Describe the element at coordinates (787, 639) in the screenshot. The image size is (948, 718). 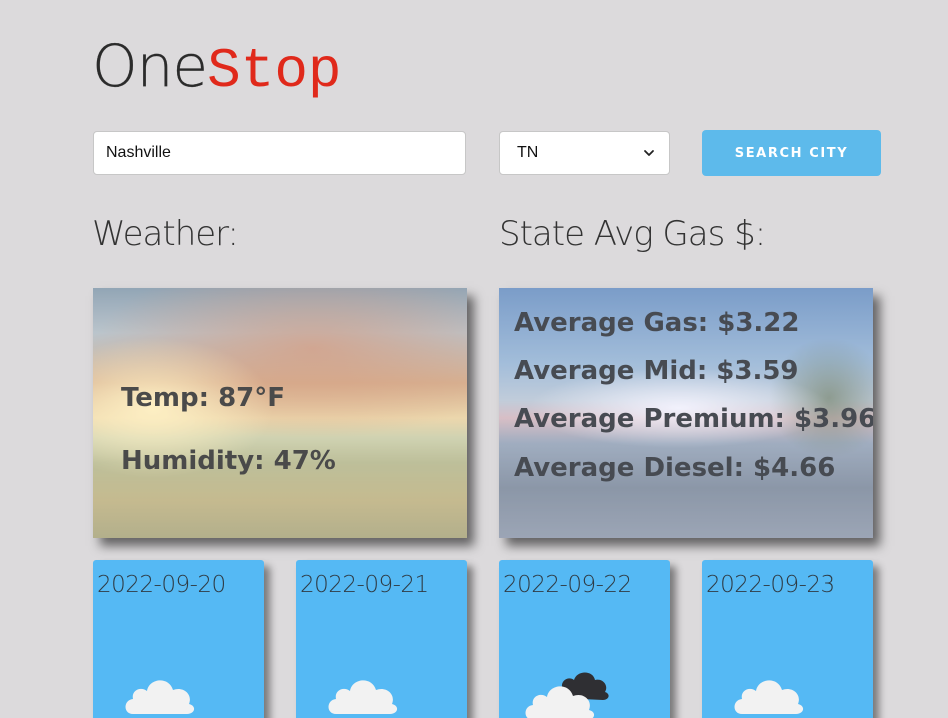
I see `forecast-card: 2022-09-23` at that location.